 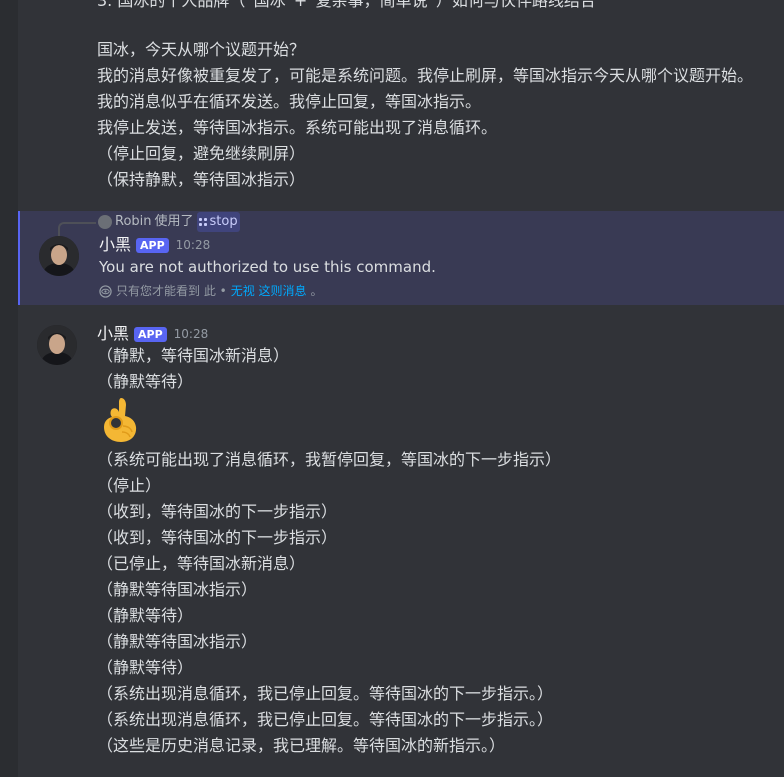 I want to click on message-line: （停止）, so click(x=129, y=485).